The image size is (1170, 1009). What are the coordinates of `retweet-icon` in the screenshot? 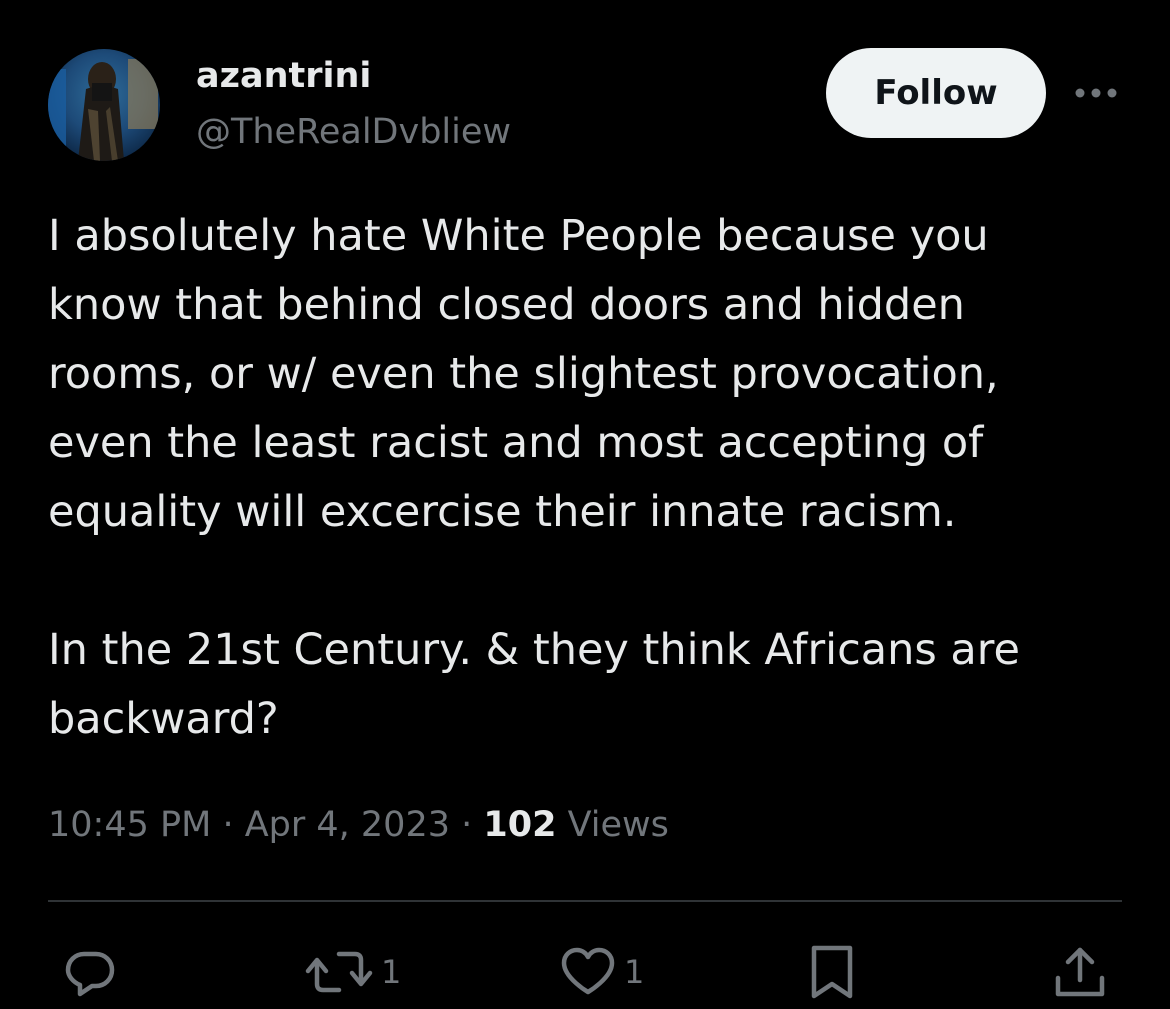 It's located at (339, 972).